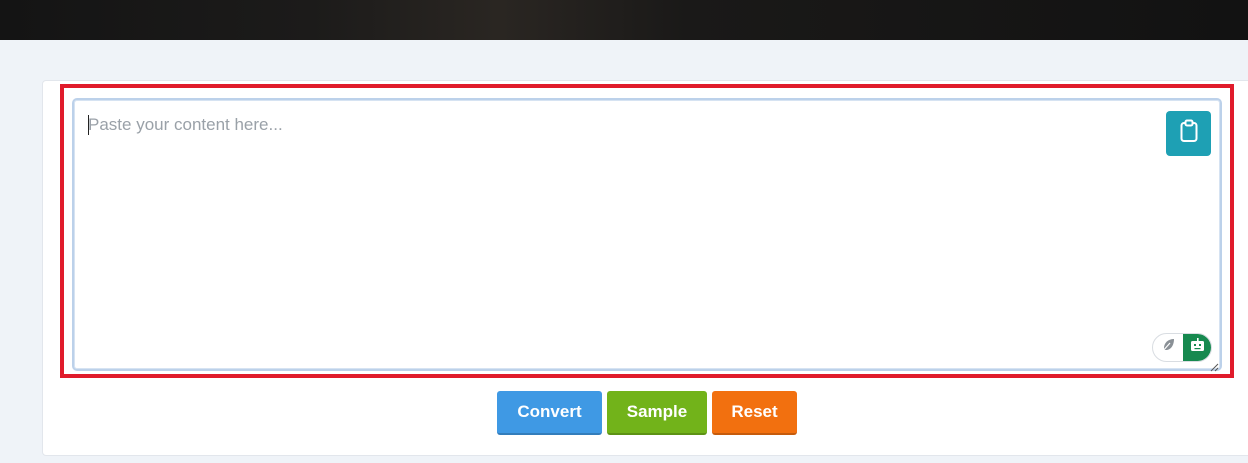 This screenshot has height=463, width=1248. What do you see at coordinates (1213, 365) in the screenshot?
I see `resize-handle` at bounding box center [1213, 365].